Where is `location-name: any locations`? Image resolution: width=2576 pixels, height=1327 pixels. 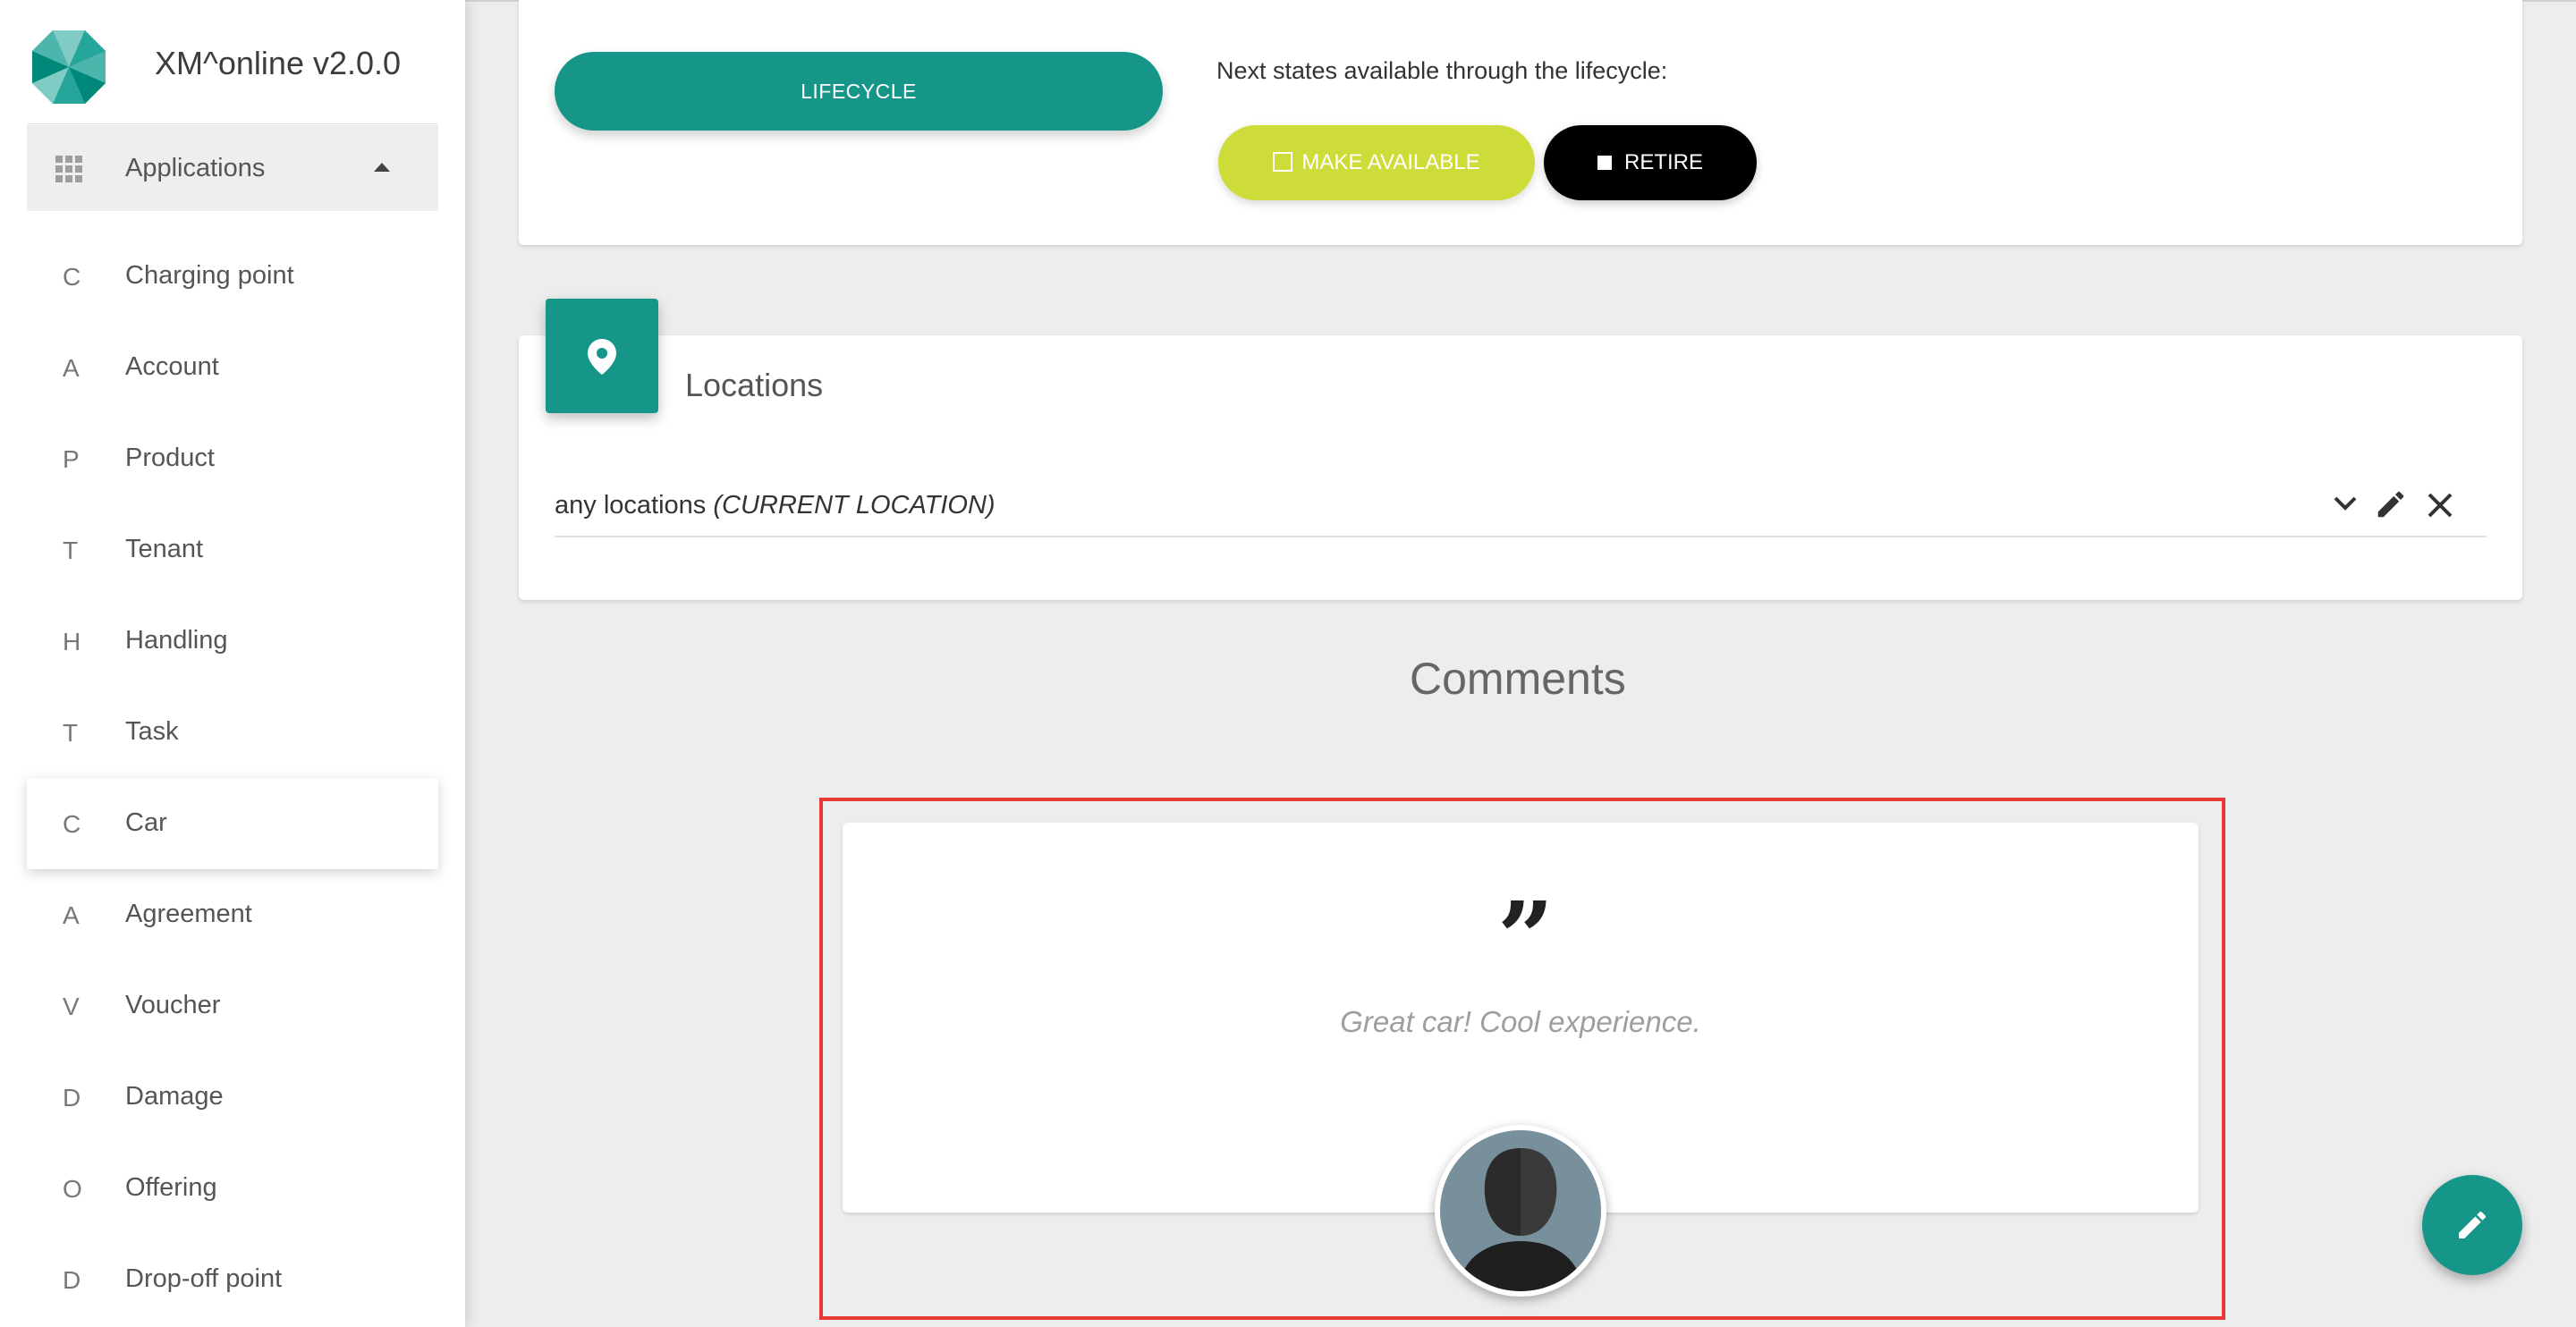 location-name: any locations is located at coordinates (631, 505).